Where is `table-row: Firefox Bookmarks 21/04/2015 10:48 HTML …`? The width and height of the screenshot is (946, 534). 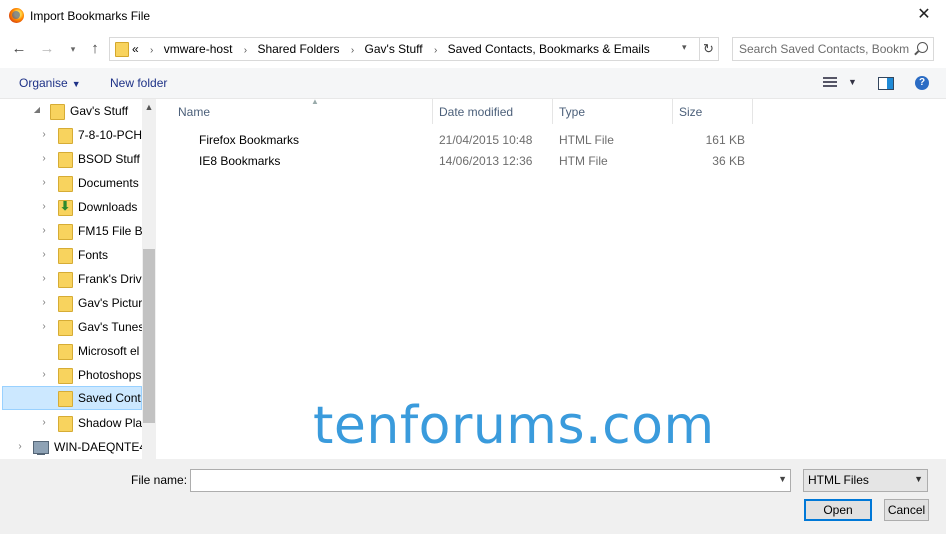
table-row: Firefox Bookmarks 21/04/2015 10:48 HTML … is located at coordinates (458, 140).